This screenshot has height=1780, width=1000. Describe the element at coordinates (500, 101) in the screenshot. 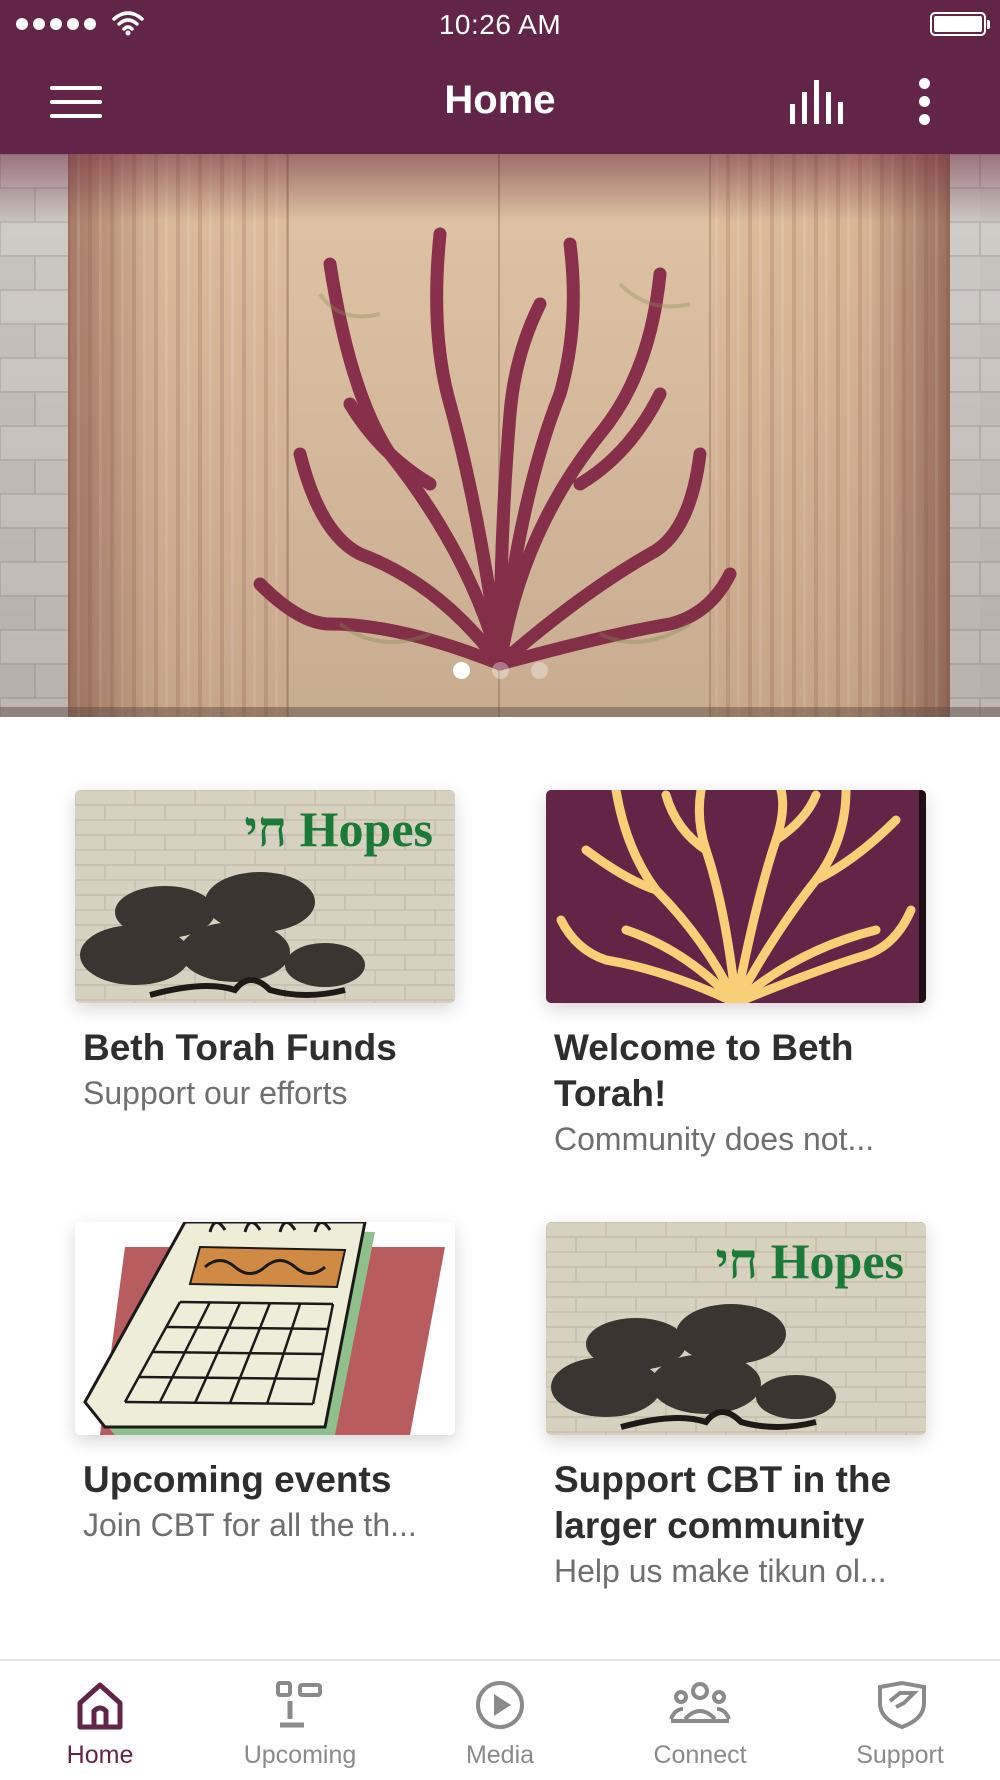

I see `app-header: Home` at that location.